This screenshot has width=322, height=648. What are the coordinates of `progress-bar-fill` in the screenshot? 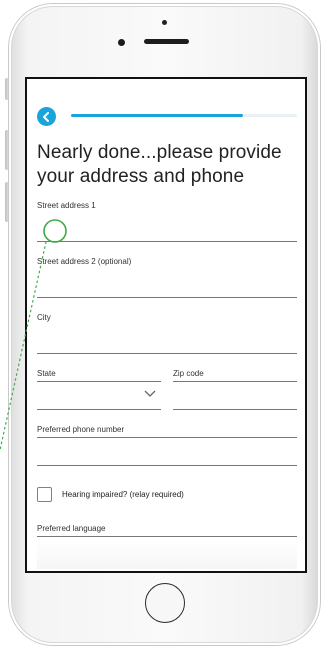 It's located at (157, 115).